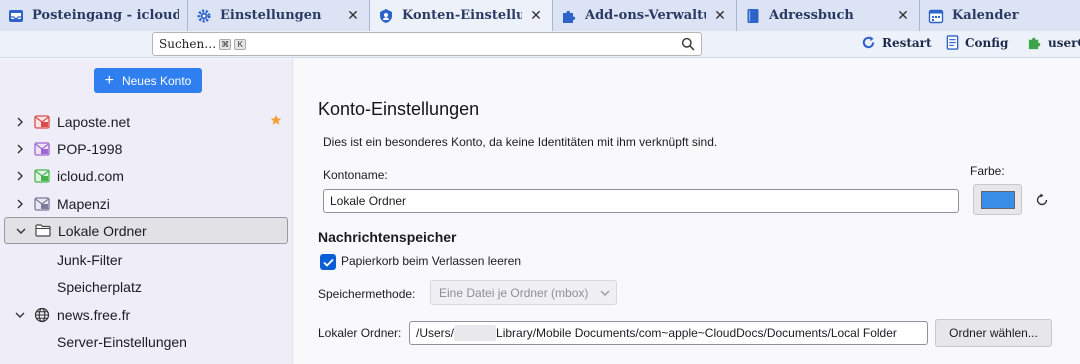  Describe the element at coordinates (387, 237) in the screenshot. I see `section-heading-storage: Nachrichtenspeicher` at that location.